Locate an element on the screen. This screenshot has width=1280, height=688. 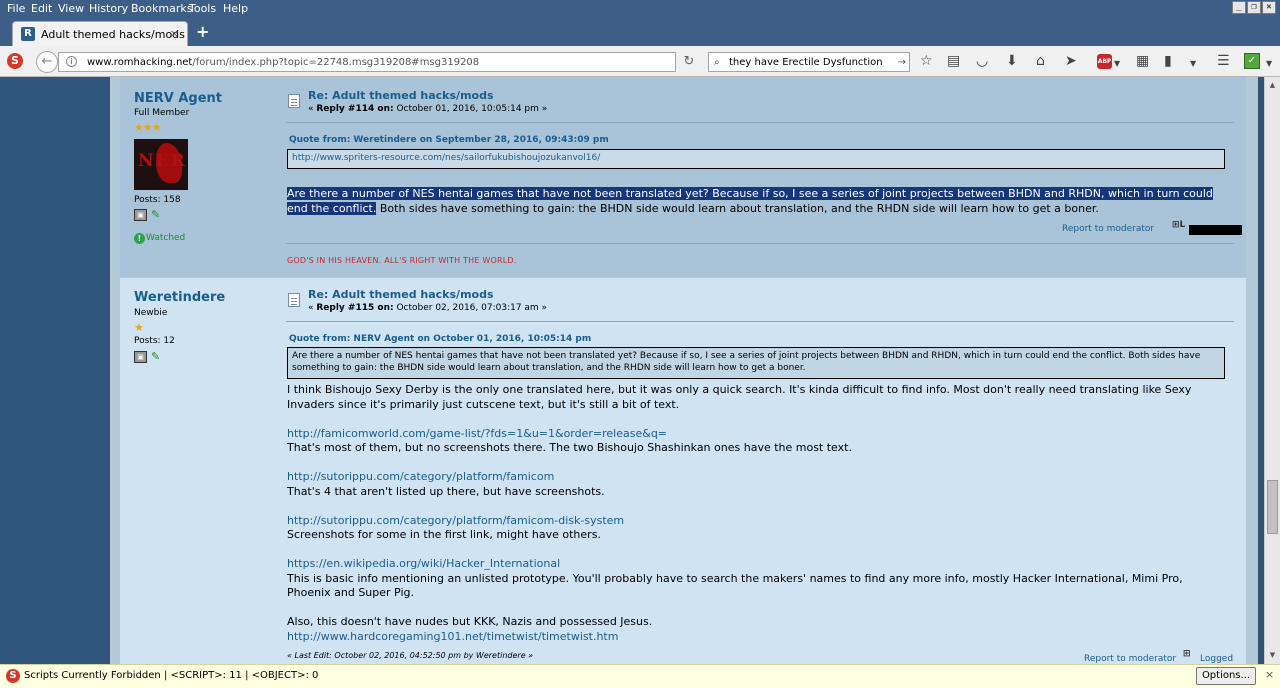
reading-list-icon: ▤ is located at coordinates (953, 61).